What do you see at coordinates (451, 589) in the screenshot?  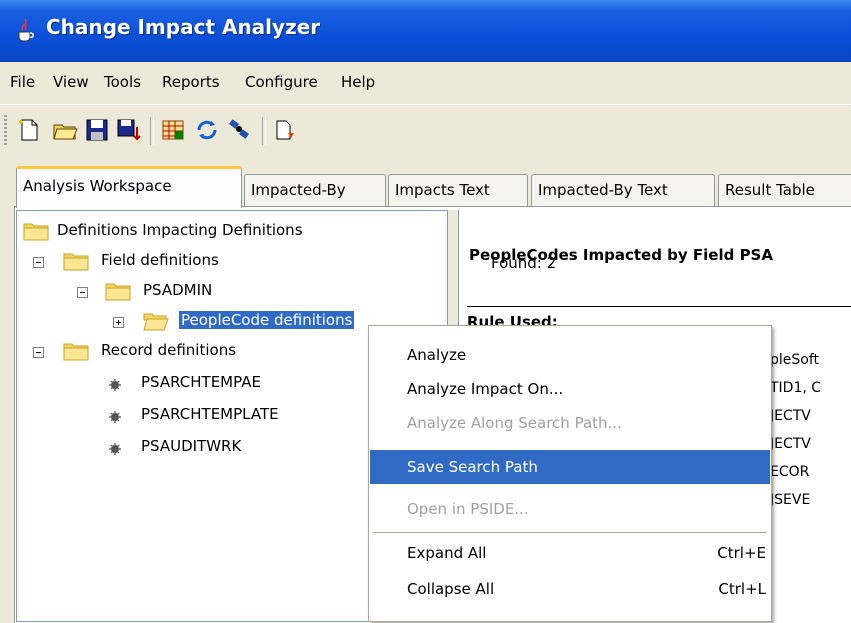 I see `menu-item-label: Collapse All` at bounding box center [451, 589].